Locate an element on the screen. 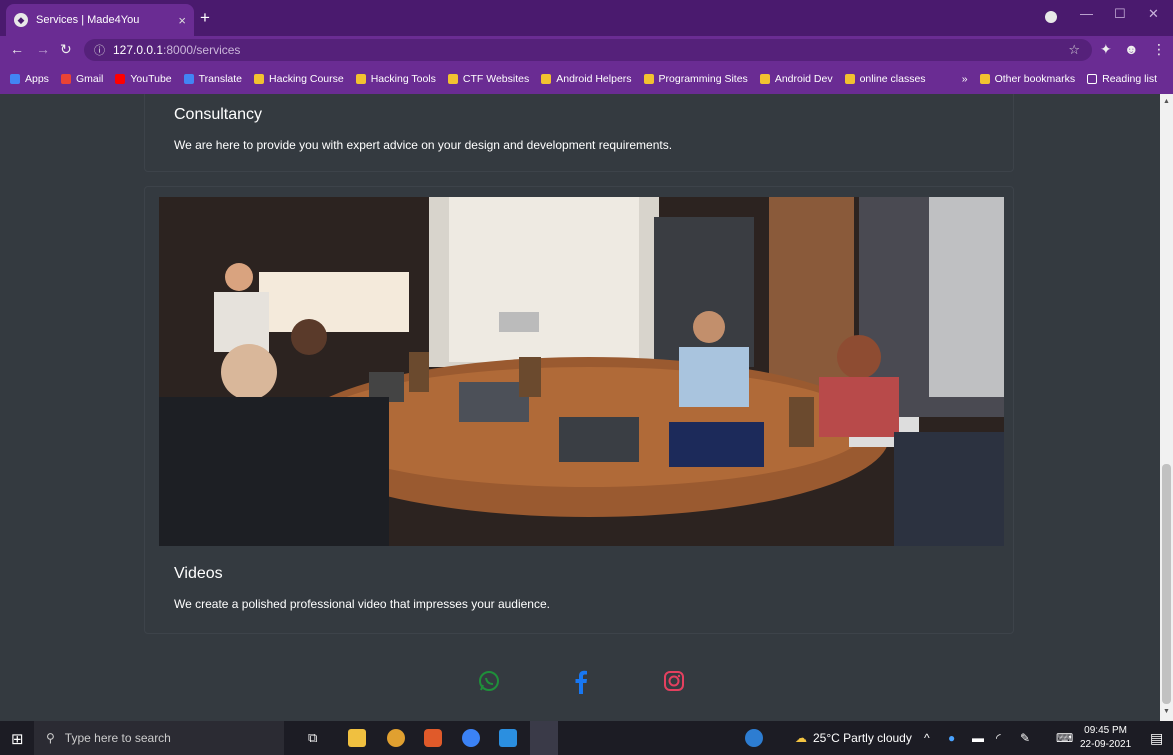 The image size is (1173, 755). windows-start-icon: ⊞ is located at coordinates (17, 739).